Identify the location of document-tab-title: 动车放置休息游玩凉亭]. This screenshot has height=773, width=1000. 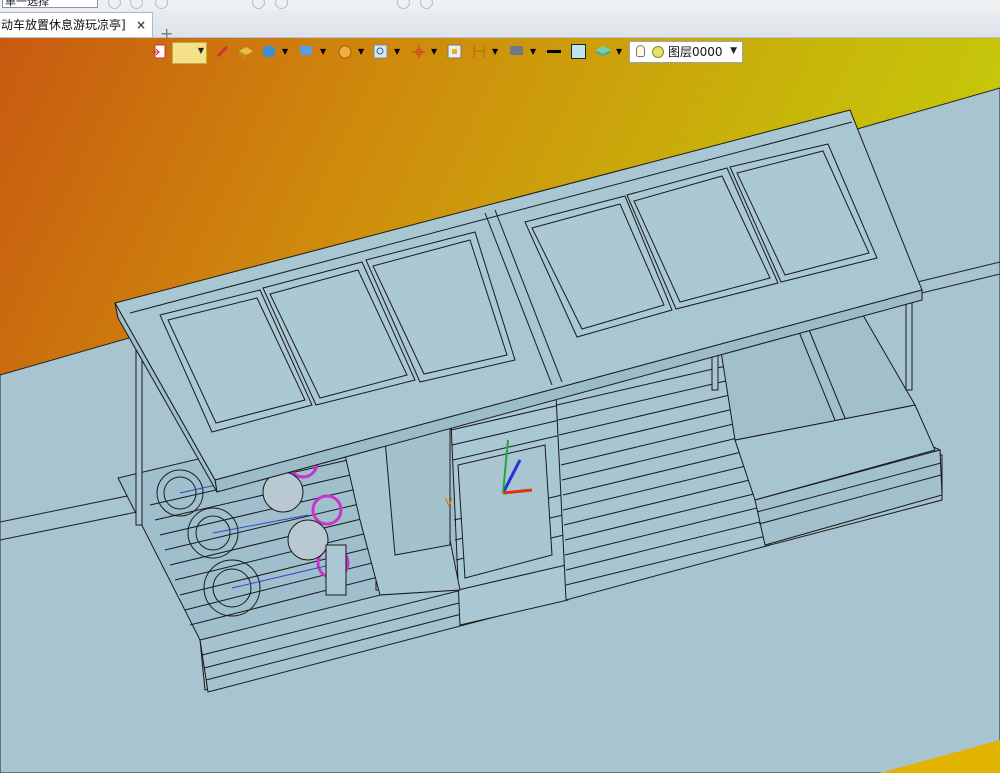
(63, 25).